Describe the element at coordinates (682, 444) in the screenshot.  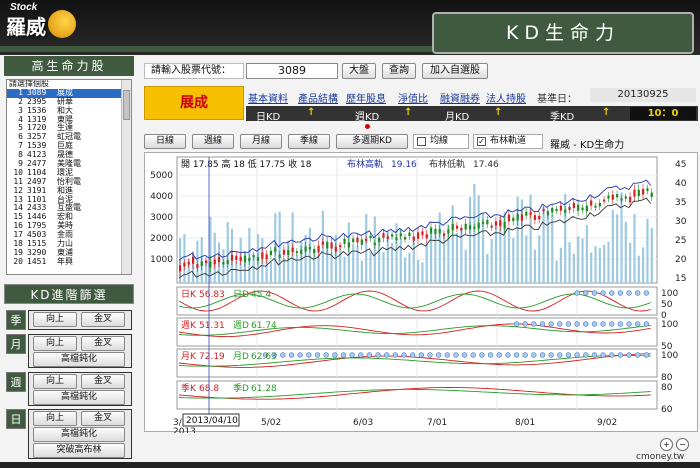
I see `zoom-out-icon: −` at that location.